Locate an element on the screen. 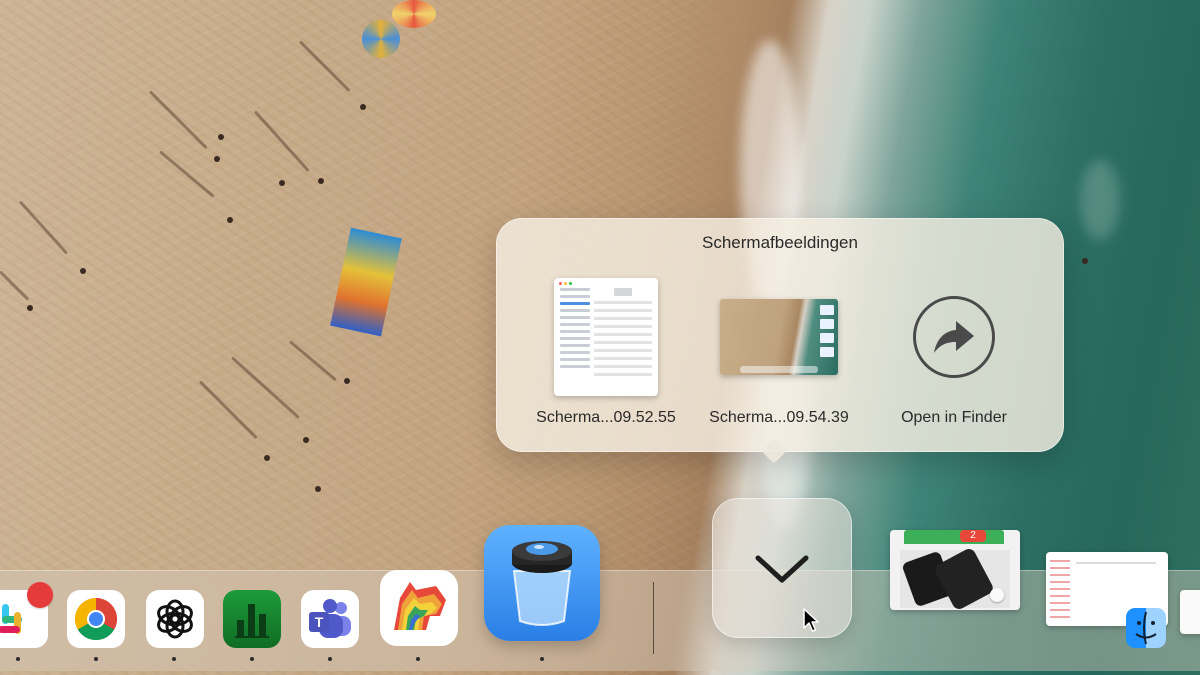 The height and width of the screenshot is (675, 1200). stack-tile is located at coordinates (782, 568).